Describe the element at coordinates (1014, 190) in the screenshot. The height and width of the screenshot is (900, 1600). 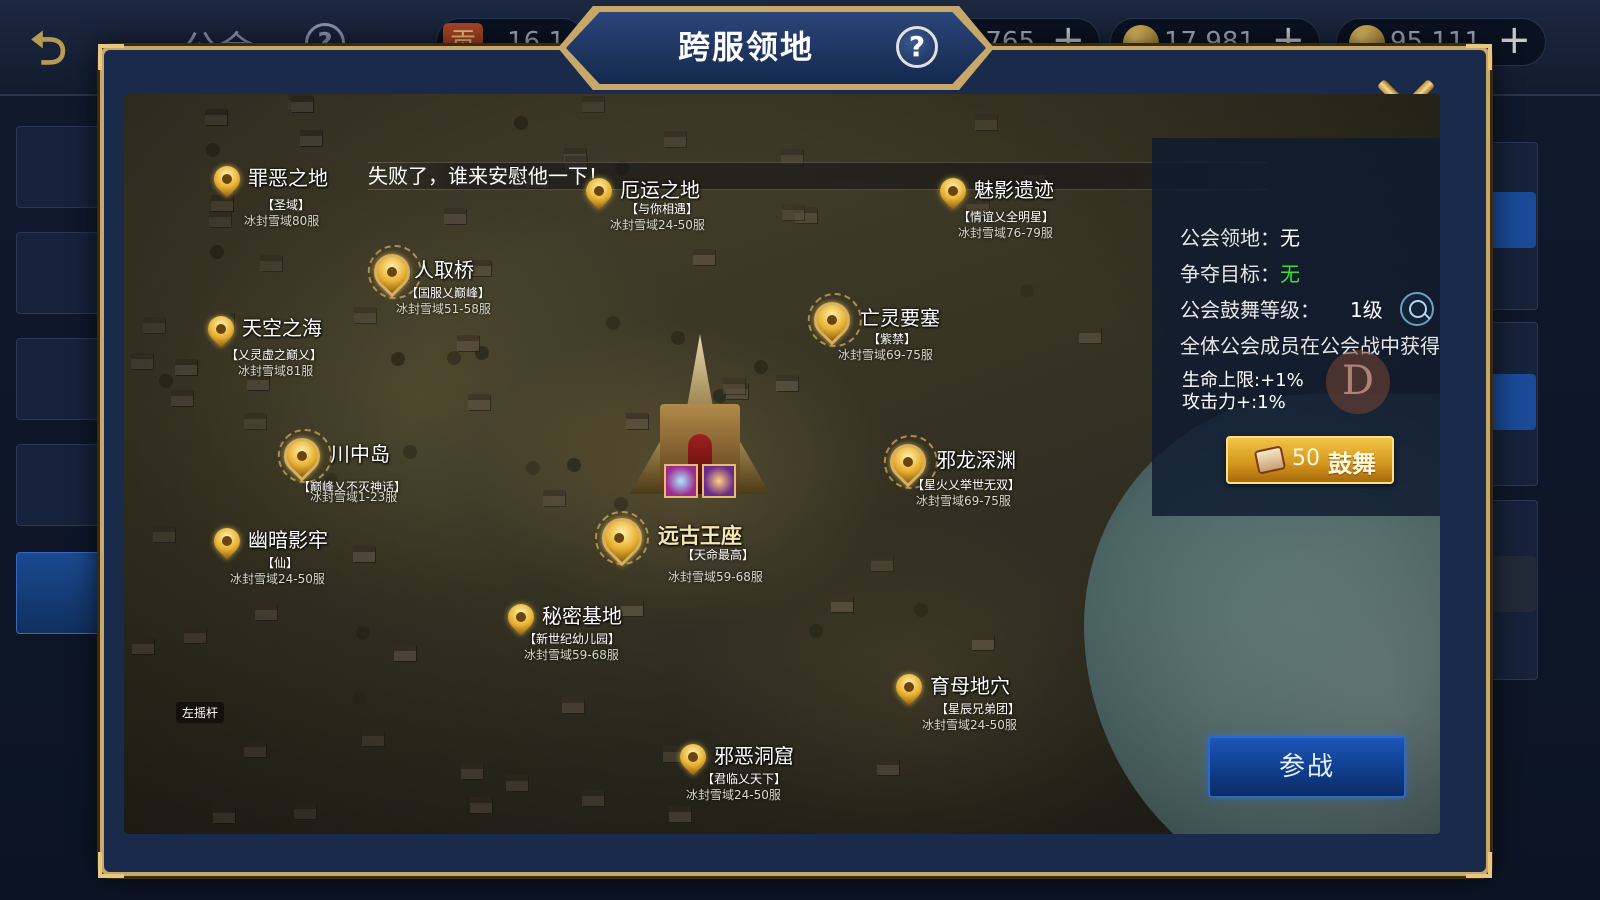
I see `territory-name: 魅影遗迹` at that location.